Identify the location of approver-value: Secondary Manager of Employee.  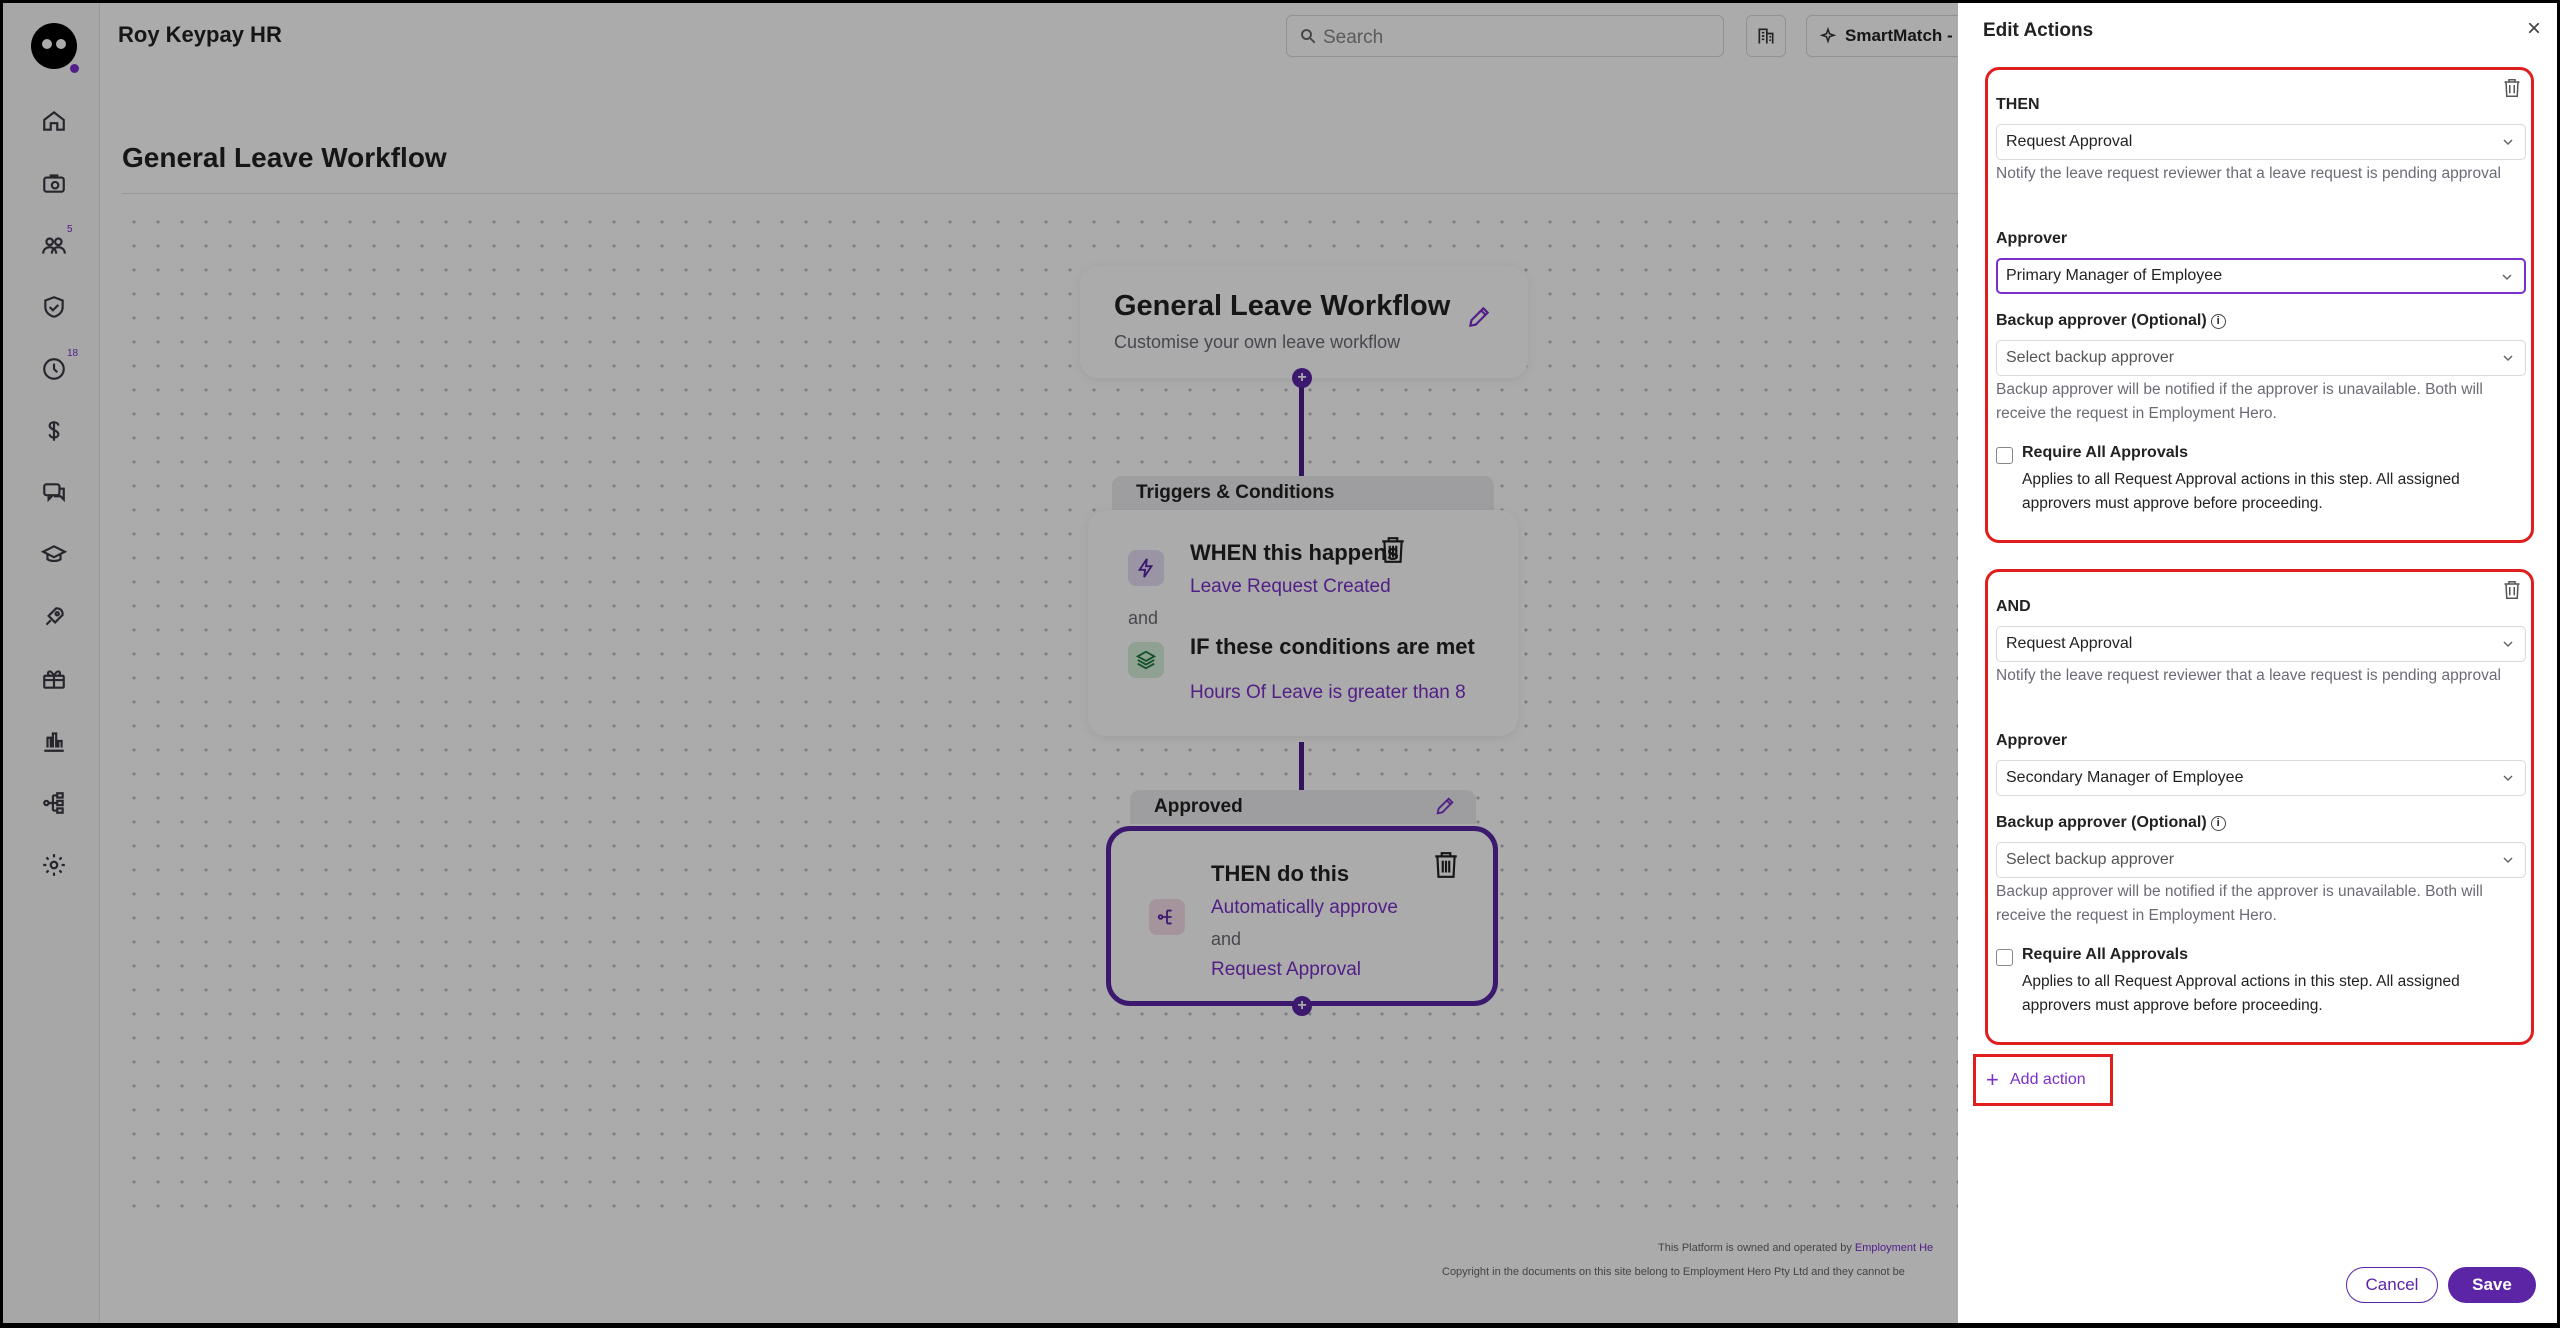
(2125, 777).